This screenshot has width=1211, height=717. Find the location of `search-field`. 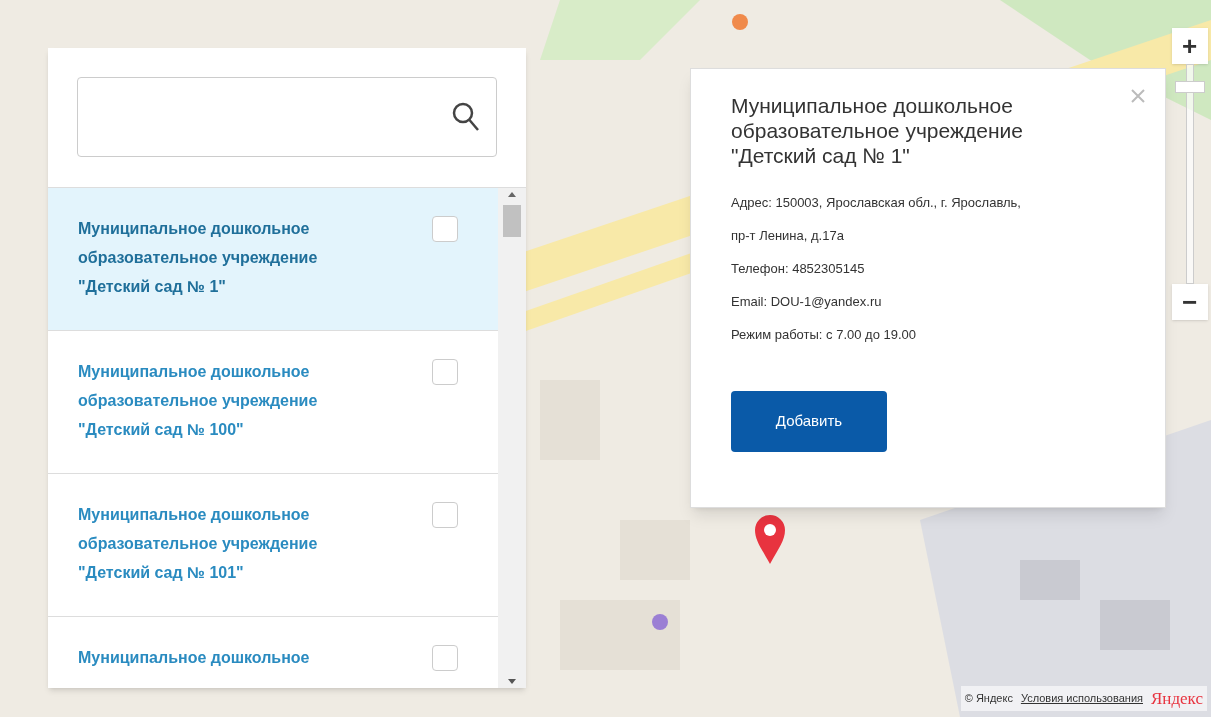

search-field is located at coordinates (287, 117).